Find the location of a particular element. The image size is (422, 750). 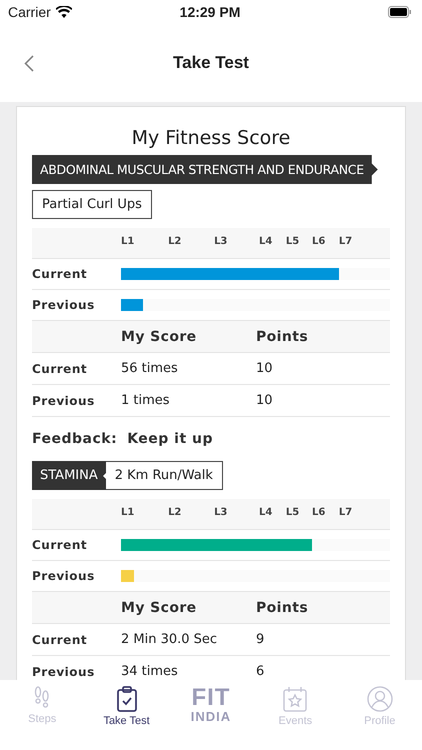

score-cell-text: 1 times is located at coordinates (146, 400).